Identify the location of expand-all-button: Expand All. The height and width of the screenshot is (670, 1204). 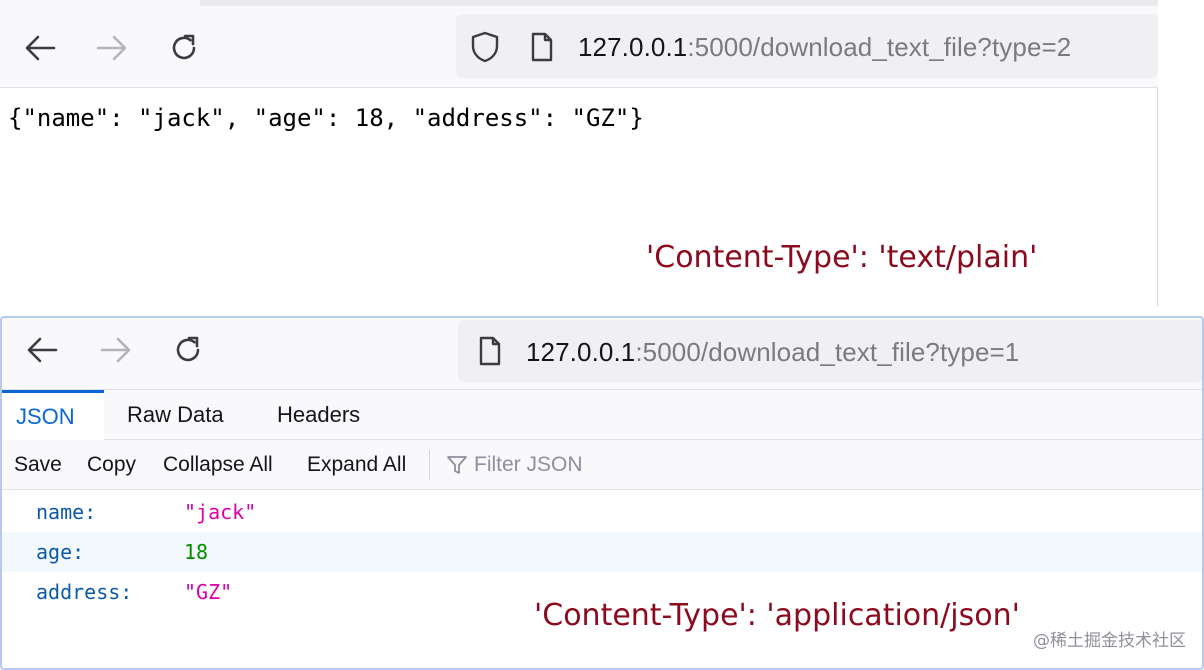
(356, 465).